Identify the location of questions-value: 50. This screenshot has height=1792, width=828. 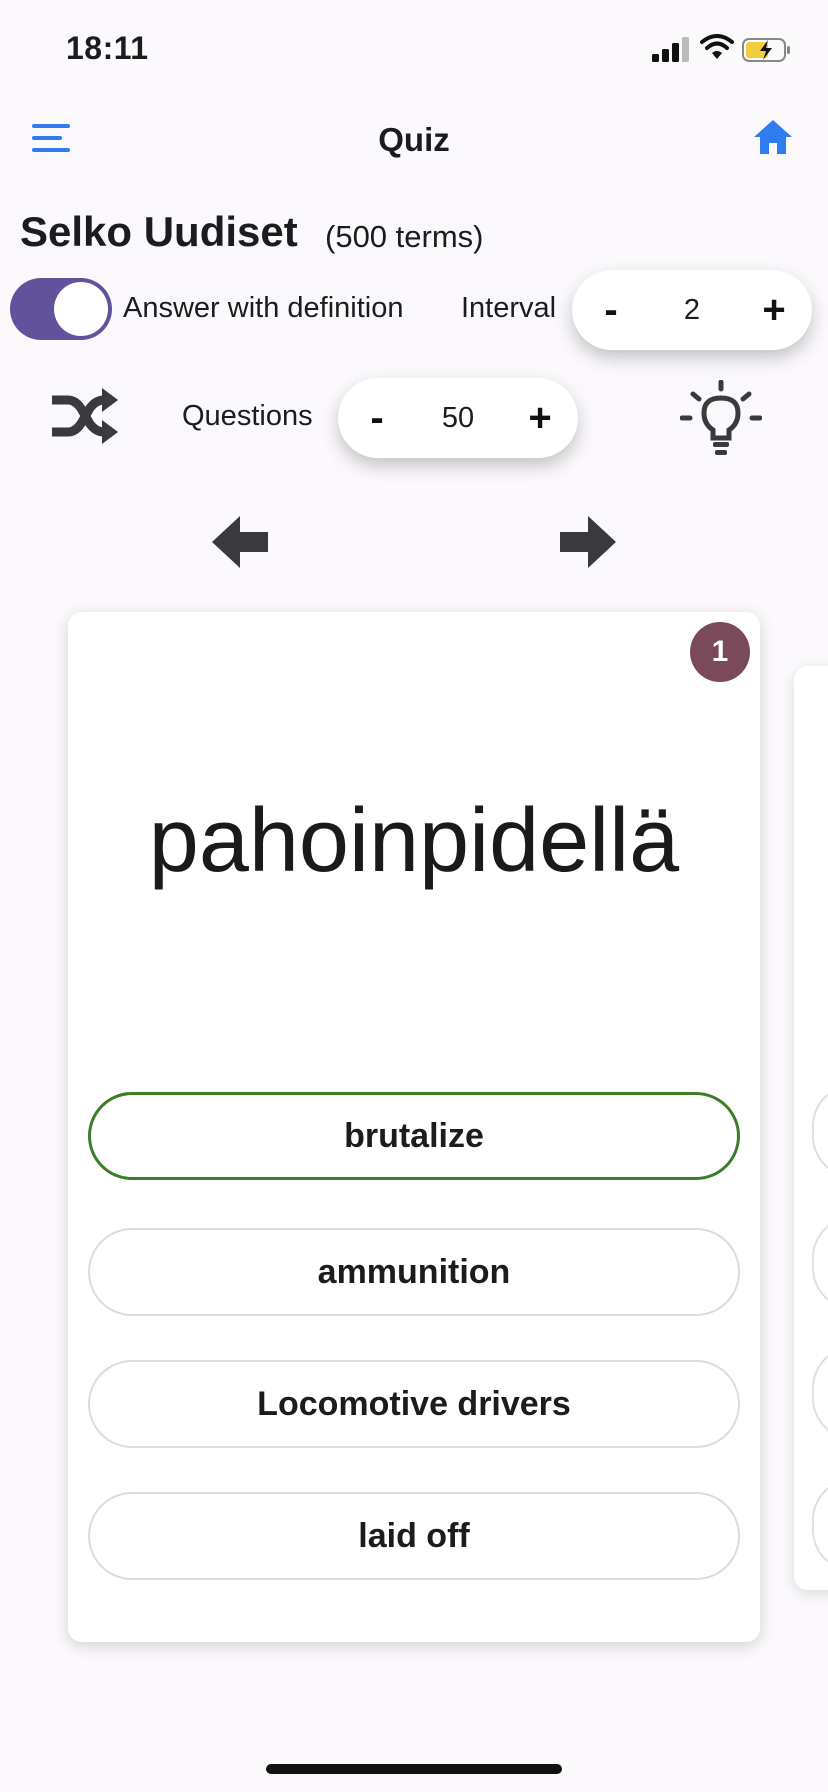
(458, 417).